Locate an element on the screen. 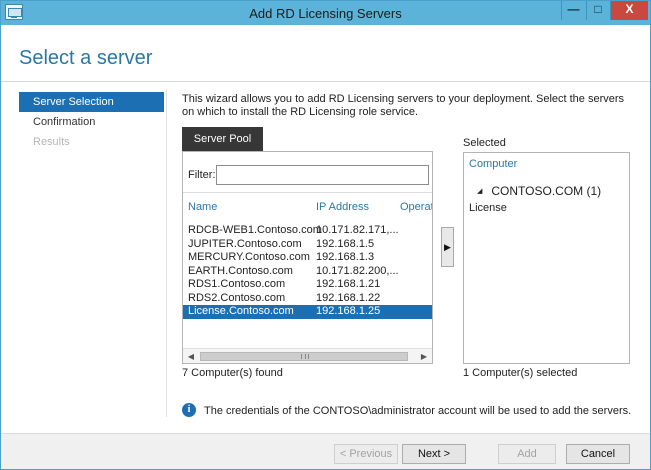 The width and height of the screenshot is (651, 470). server-row: RDS2.Contoso.com 192.168.1.22 is located at coordinates (307, 299).